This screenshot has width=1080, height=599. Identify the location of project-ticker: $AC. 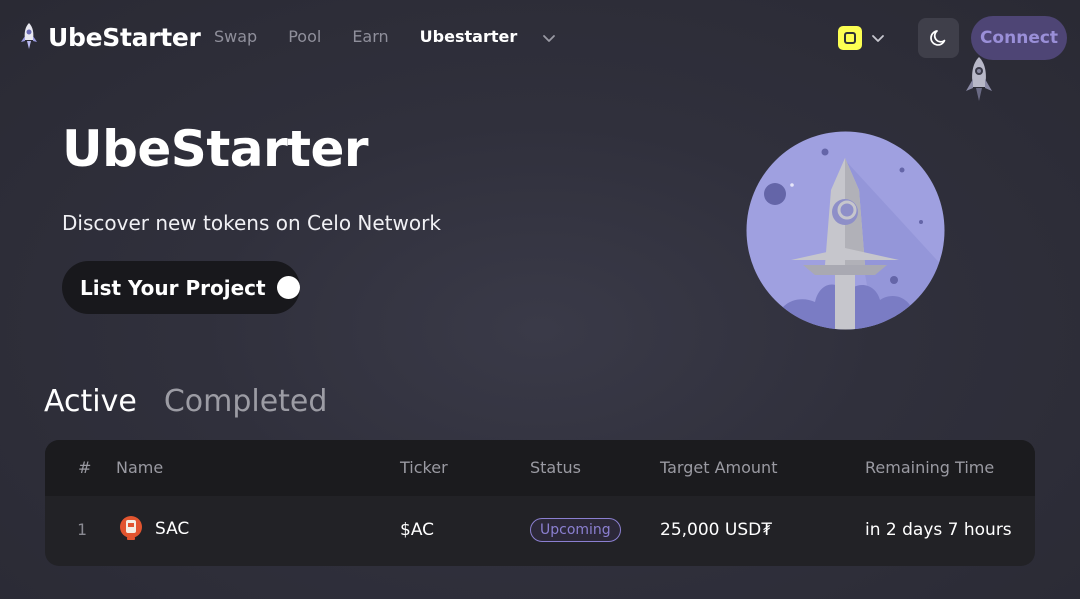
(417, 530).